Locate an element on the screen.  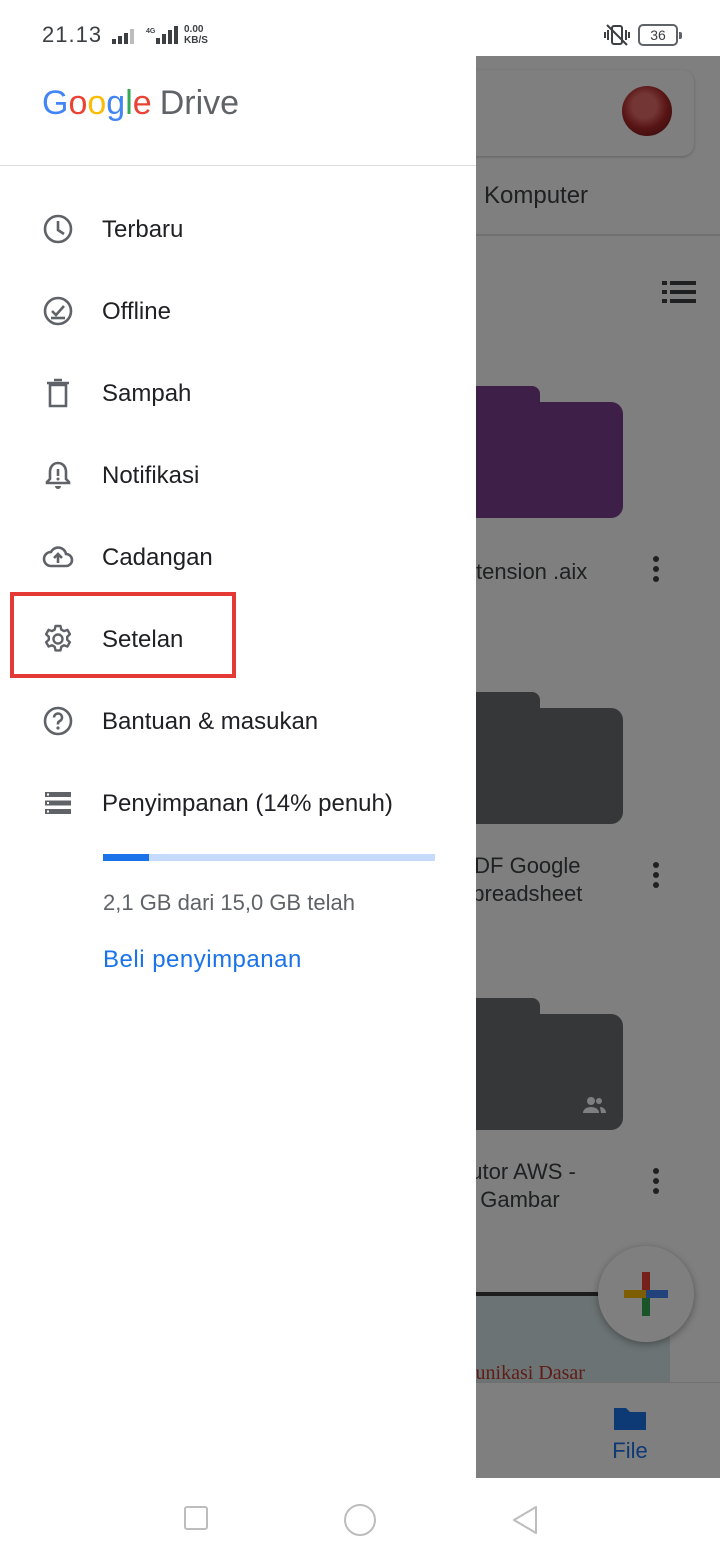
drawer-item-offline: Offline is located at coordinates (238, 311).